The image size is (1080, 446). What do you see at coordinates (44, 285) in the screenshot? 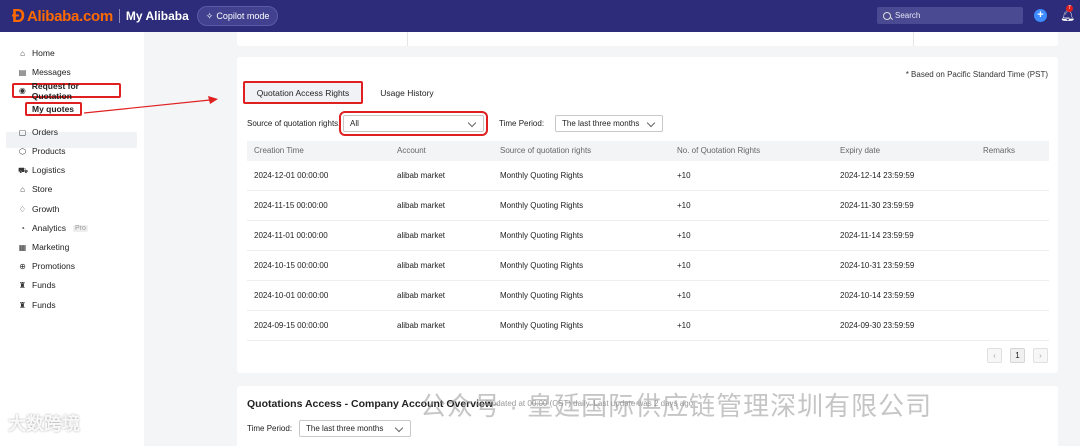
I see `sidebar-item-label: Funds` at bounding box center [44, 285].